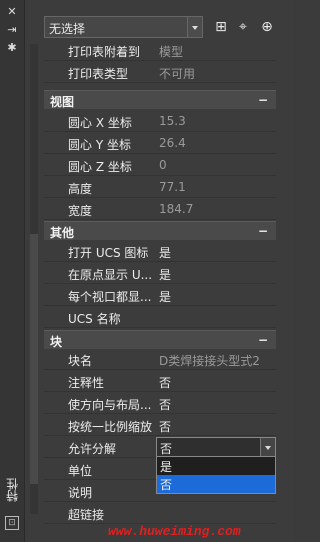 Image resolution: width=320 pixels, height=542 pixels. What do you see at coordinates (160, 317) in the screenshot?
I see `property-row: UCS 名称` at bounding box center [160, 317].